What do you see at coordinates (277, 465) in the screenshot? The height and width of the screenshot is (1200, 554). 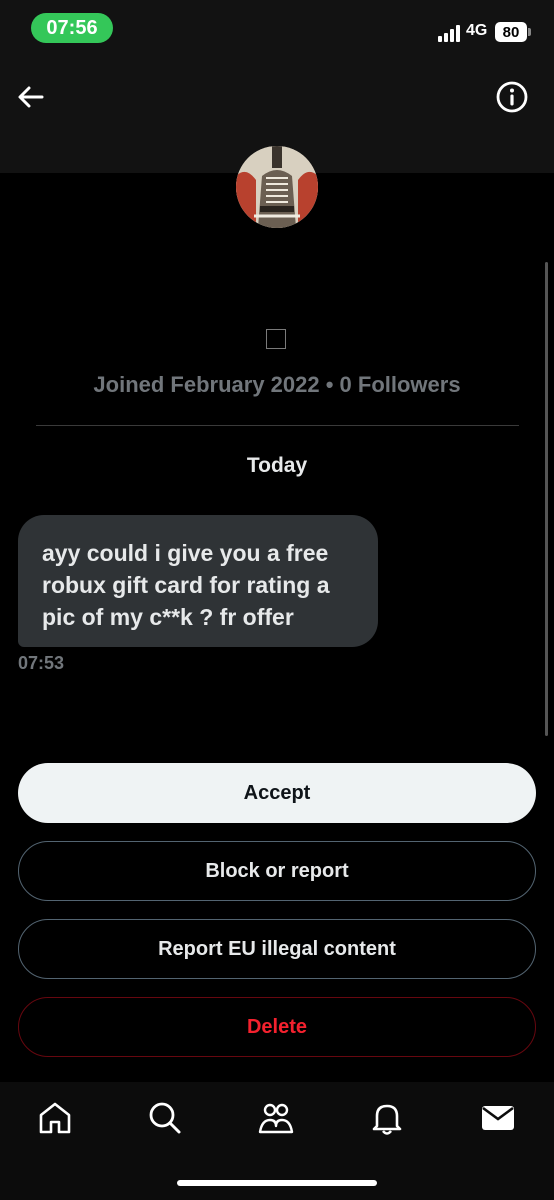 I see `date-separator: Today` at bounding box center [277, 465].